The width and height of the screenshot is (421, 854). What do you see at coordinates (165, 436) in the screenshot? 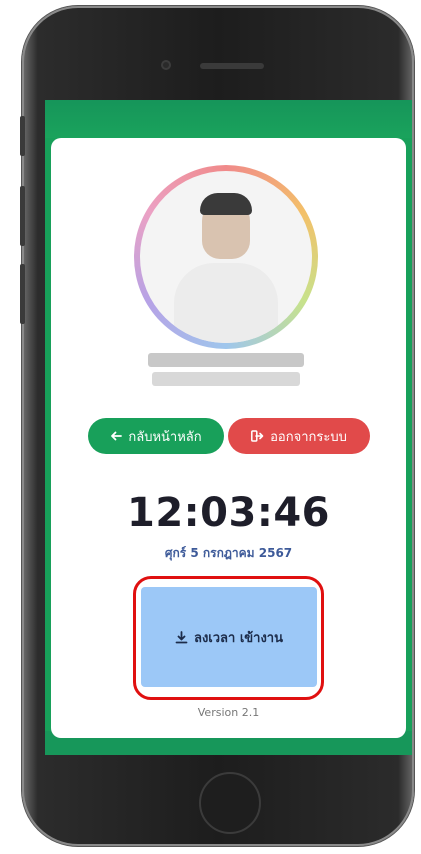
I see `back-home-label: กลับหน้าหลัก` at bounding box center [165, 436].